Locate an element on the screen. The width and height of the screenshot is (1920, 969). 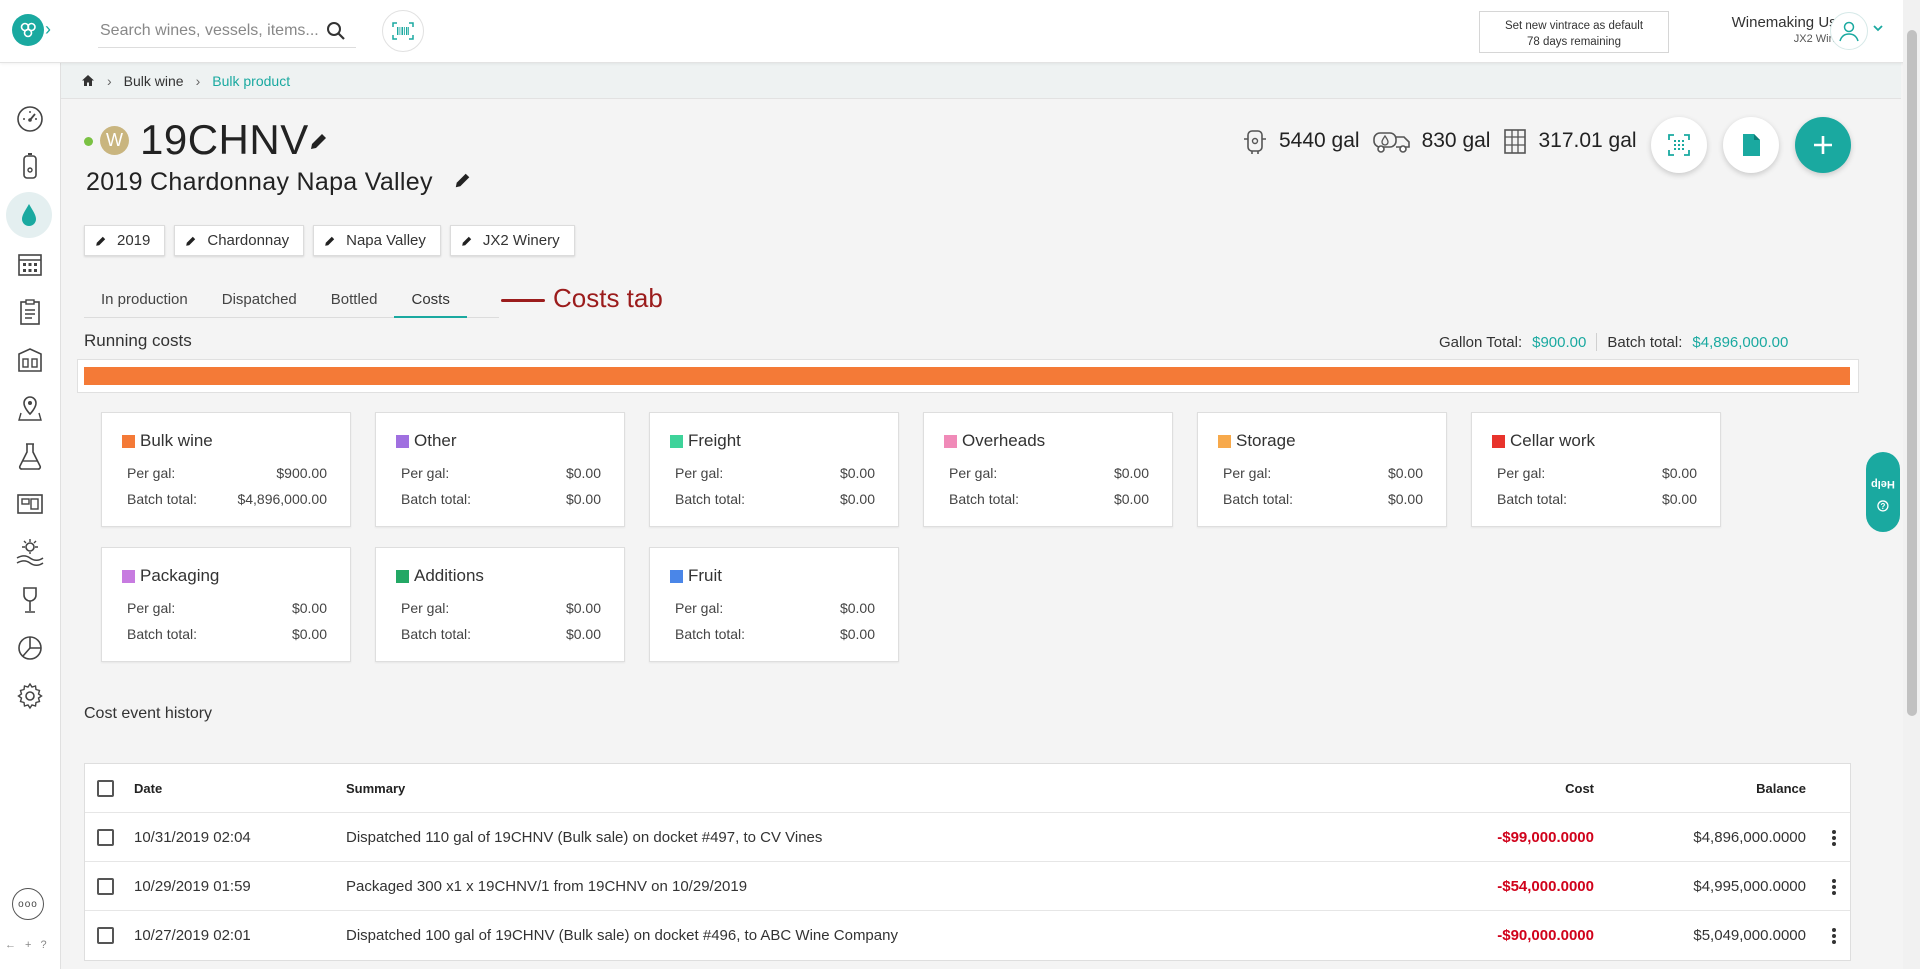
stock-icon is located at coordinates (30, 504).